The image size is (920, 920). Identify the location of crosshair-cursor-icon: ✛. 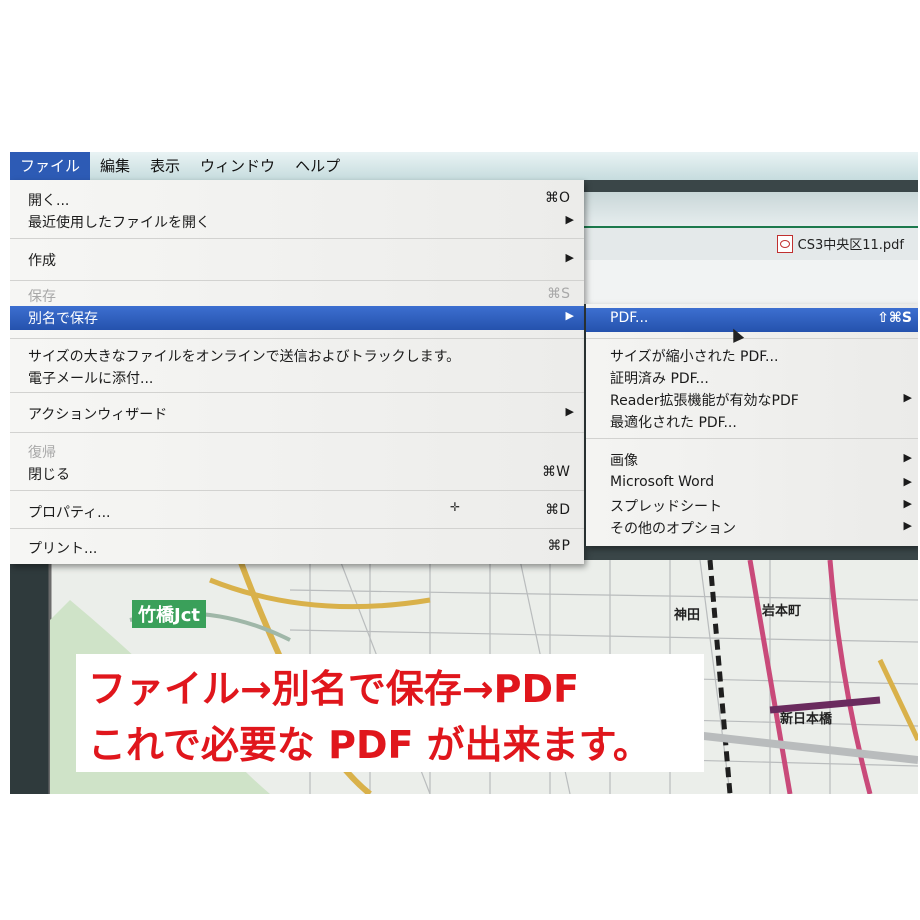
(455, 507).